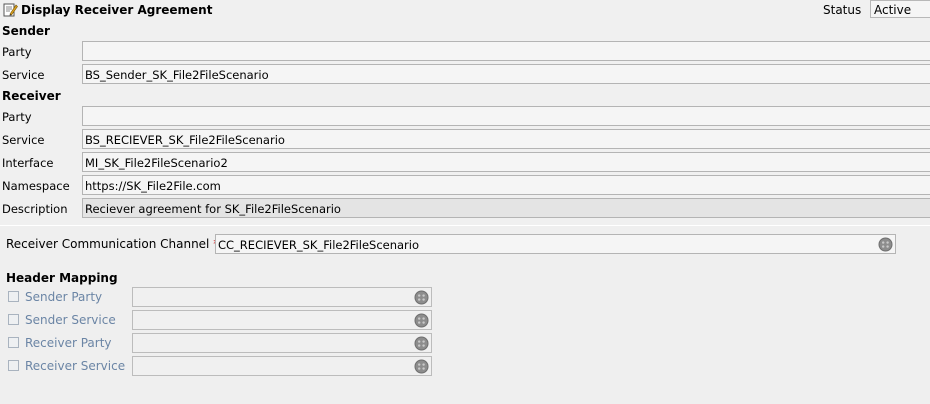  I want to click on sender-service-mapping-label: Sender Service, so click(70, 320).